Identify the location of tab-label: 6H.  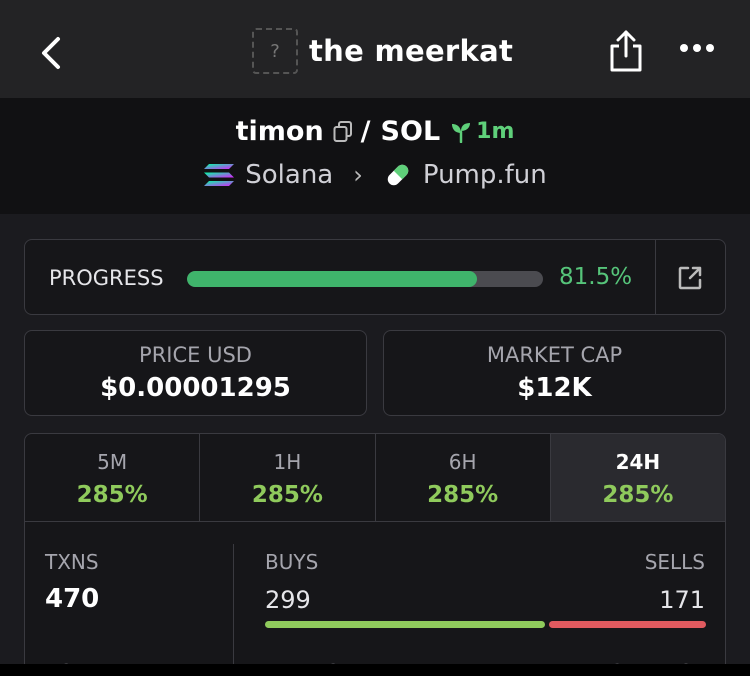
(462, 462).